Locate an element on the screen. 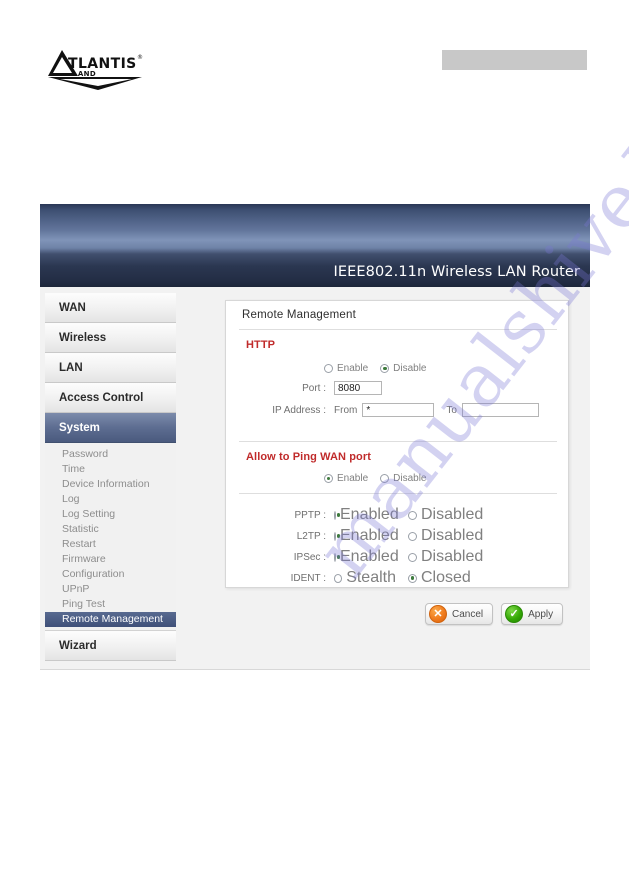  ident-closed-option: Closed is located at coordinates (439, 578).